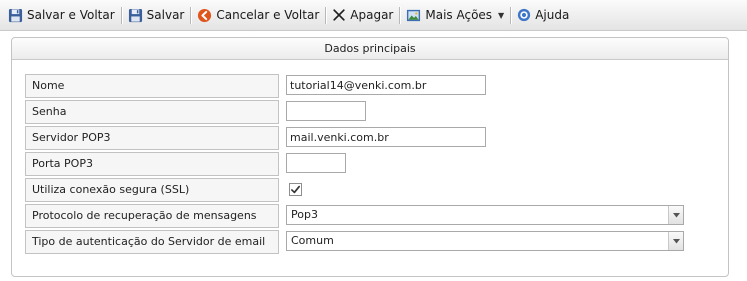 Image resolution: width=747 pixels, height=281 pixels. I want to click on help-icon, so click(524, 15).